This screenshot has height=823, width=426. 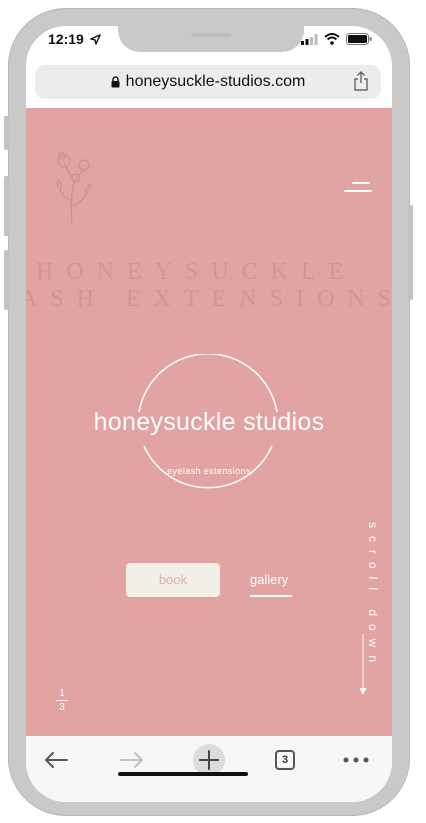 I want to click on tabs-button: 3, so click(x=285, y=760).